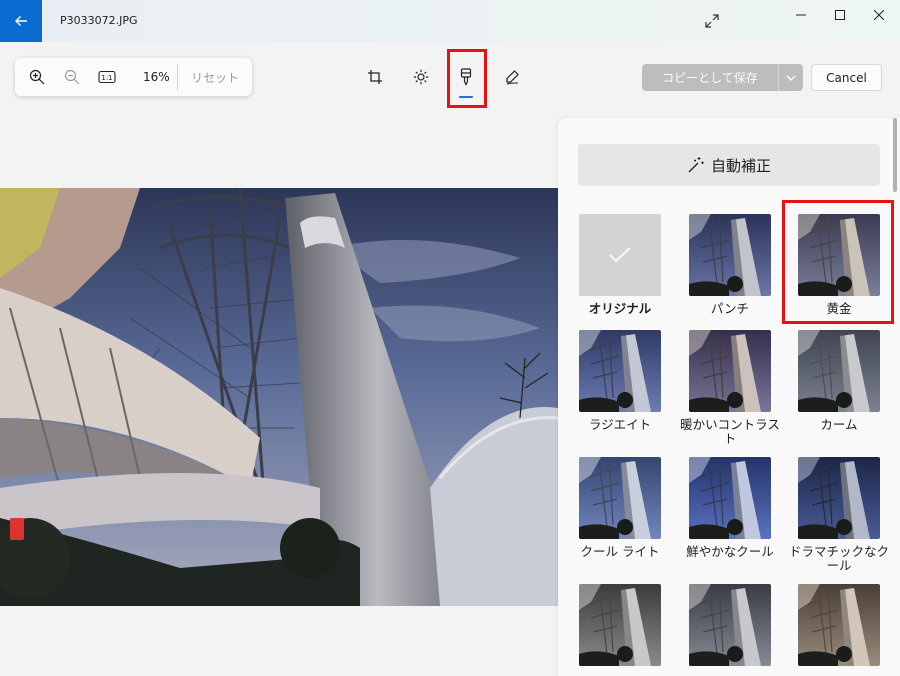  I want to click on active-tool-indicator, so click(466, 97).